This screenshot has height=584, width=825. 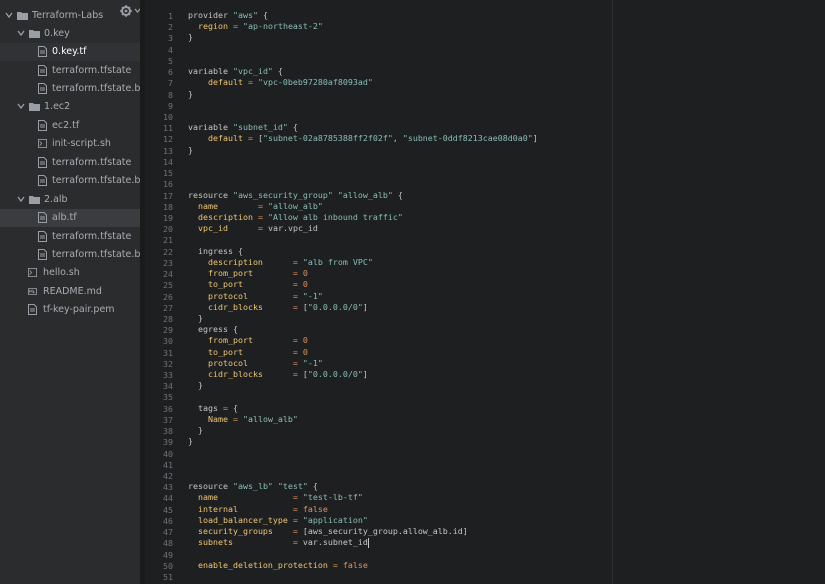 I want to click on wrap-guide, so click(x=612, y=292).